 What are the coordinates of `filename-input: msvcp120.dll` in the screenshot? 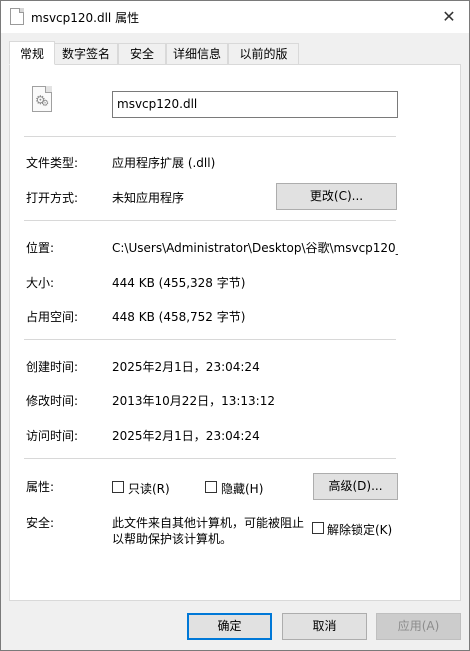 It's located at (255, 104).